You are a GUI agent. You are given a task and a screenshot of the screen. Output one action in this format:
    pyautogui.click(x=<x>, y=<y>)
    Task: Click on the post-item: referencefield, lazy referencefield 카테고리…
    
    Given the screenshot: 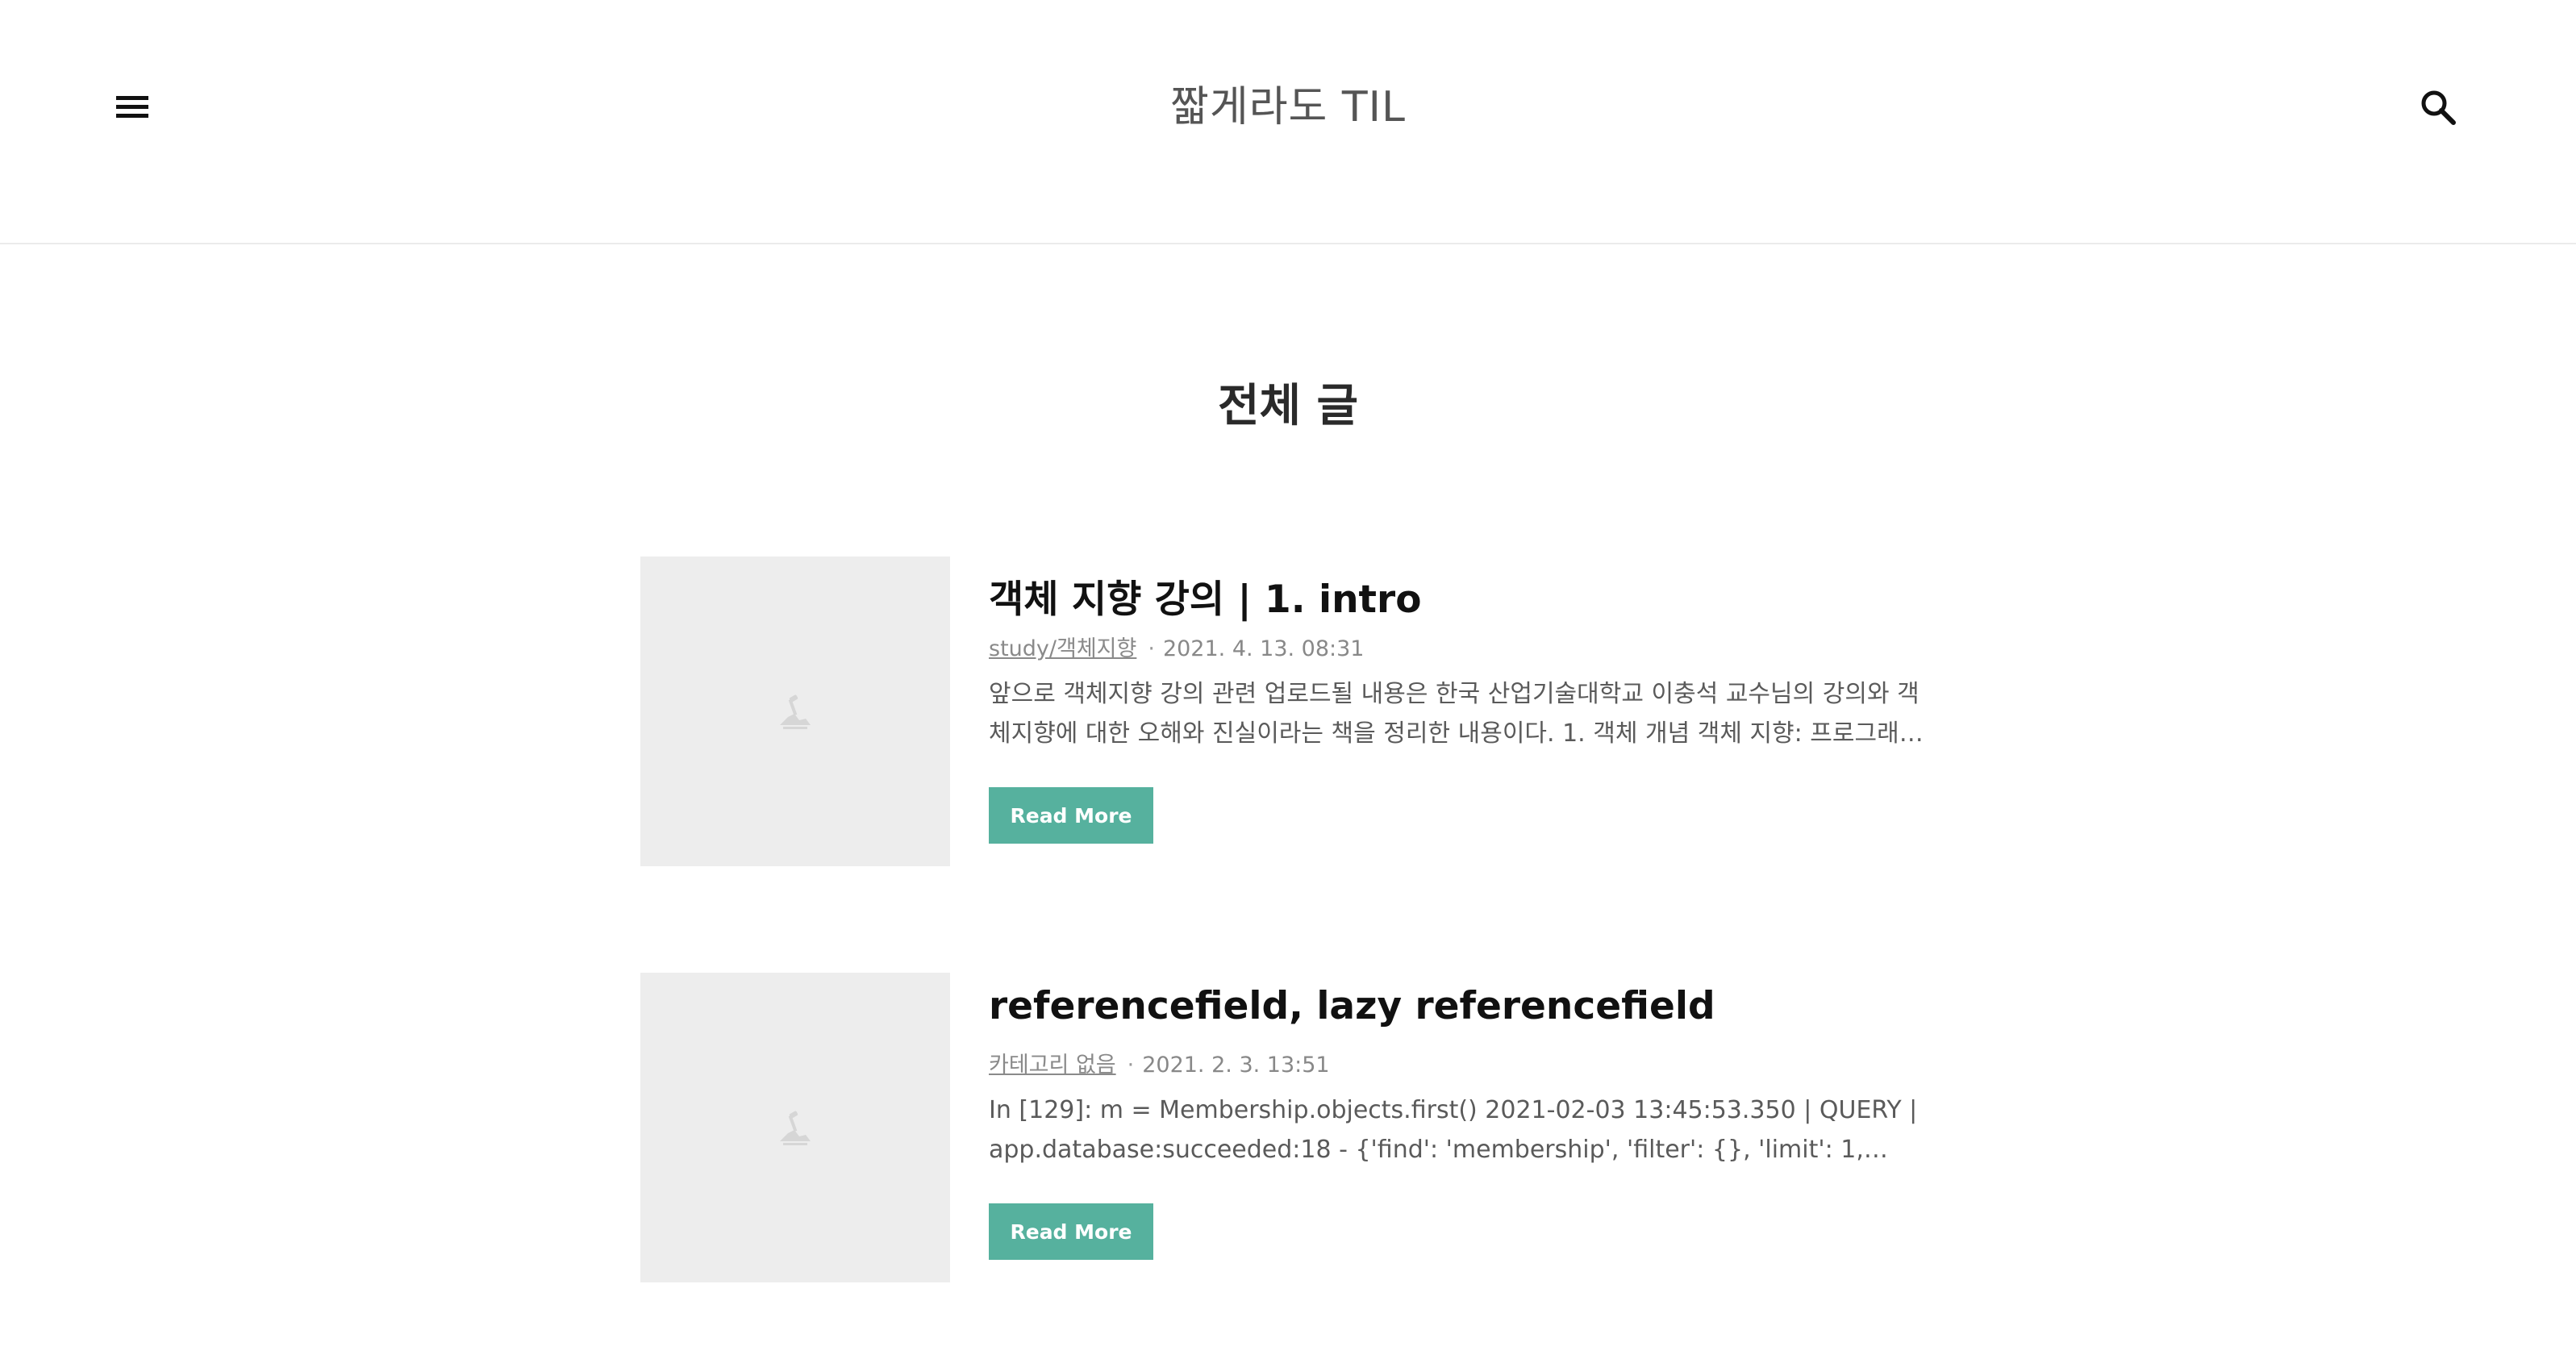 What is the action you would take?
    pyautogui.click(x=1289, y=1127)
    